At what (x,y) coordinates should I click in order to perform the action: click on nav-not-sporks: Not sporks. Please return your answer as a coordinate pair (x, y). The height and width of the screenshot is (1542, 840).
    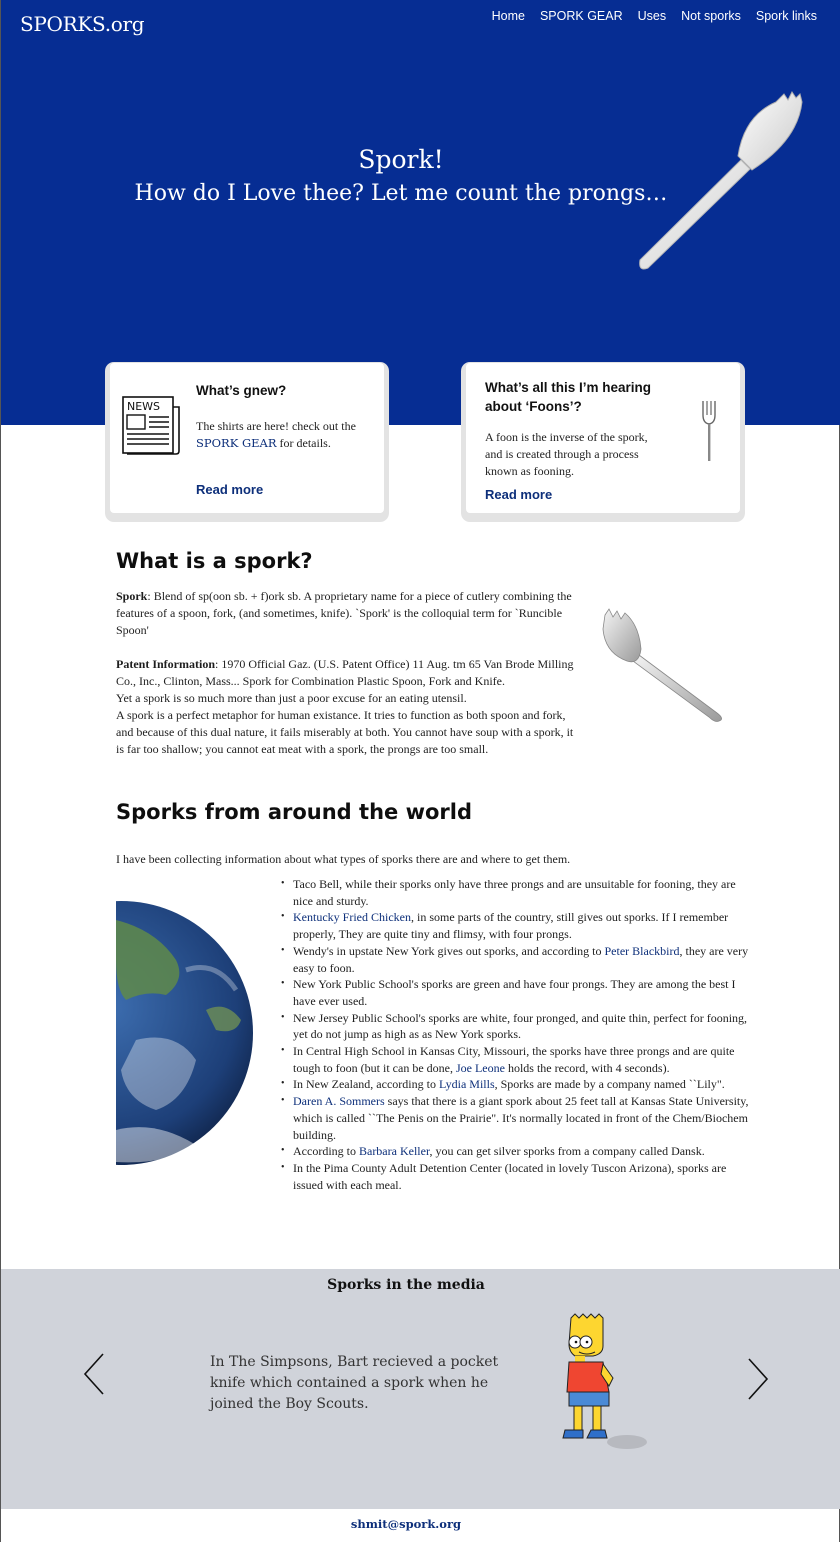
    Looking at the image, I should click on (711, 16).